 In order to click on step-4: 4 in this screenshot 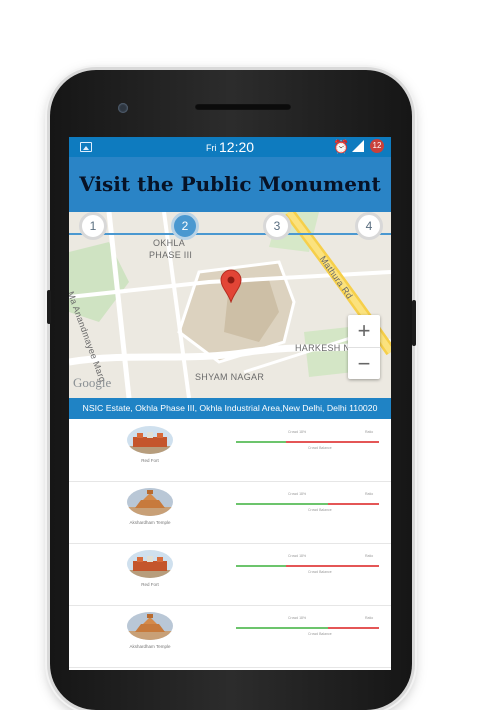, I will do `click(369, 226)`.